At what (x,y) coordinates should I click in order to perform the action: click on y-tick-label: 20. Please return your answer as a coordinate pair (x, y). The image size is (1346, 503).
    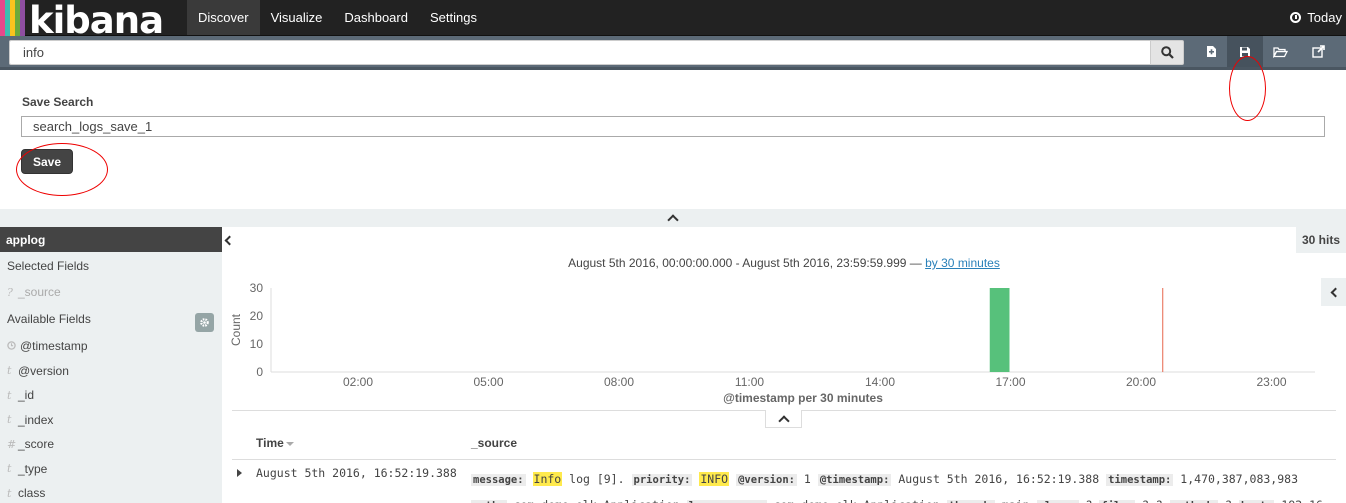
    Looking at the image, I should click on (257, 316).